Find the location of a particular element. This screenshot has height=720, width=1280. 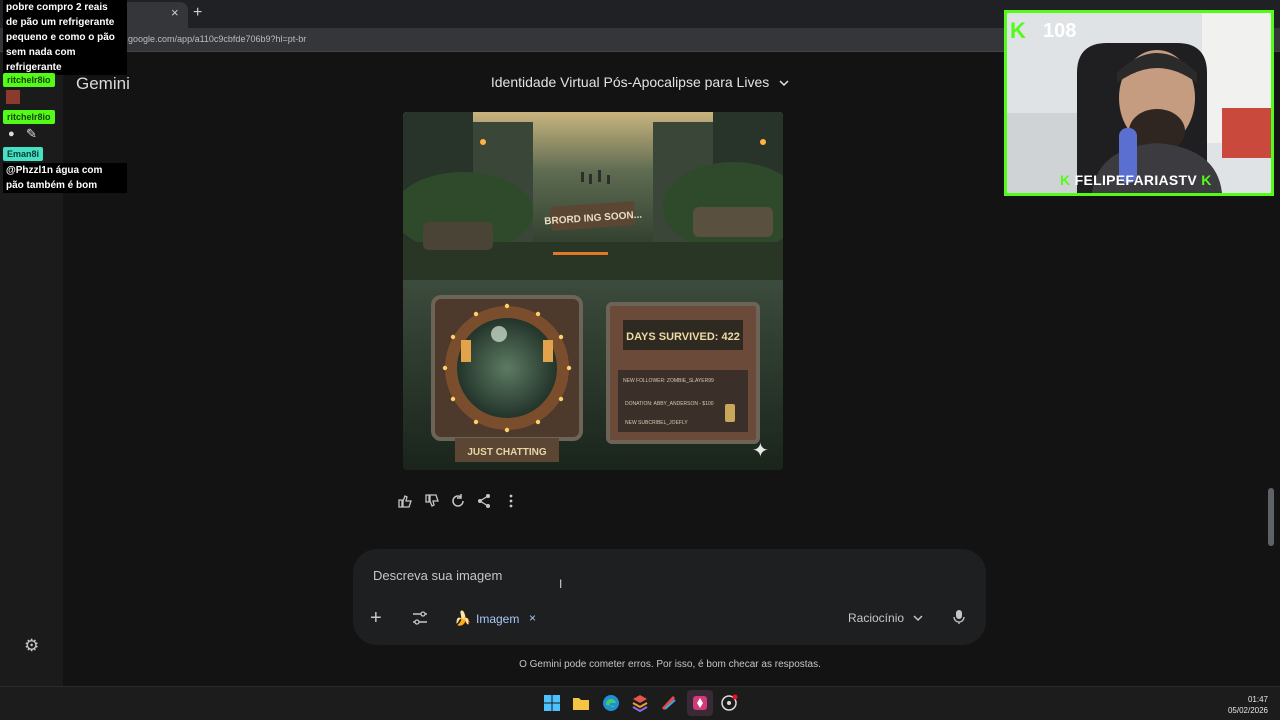

tab-close-icon: × is located at coordinates (177, 13).